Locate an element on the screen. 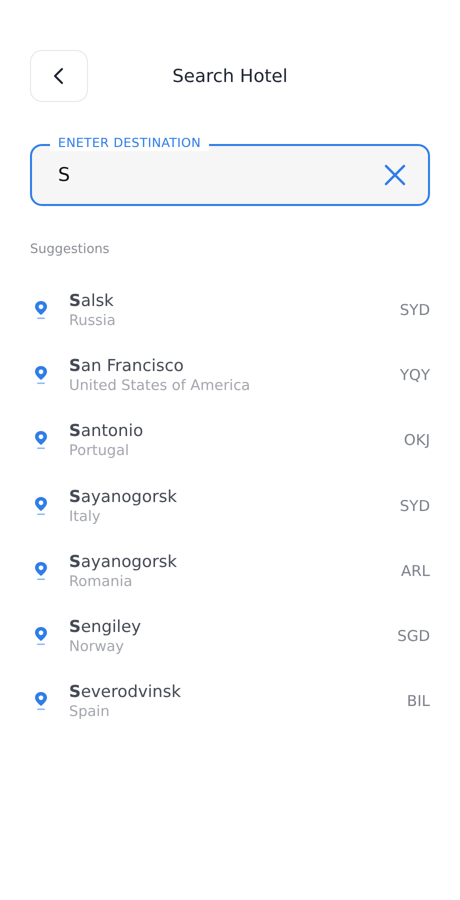  country-name: United States of America is located at coordinates (159, 386).